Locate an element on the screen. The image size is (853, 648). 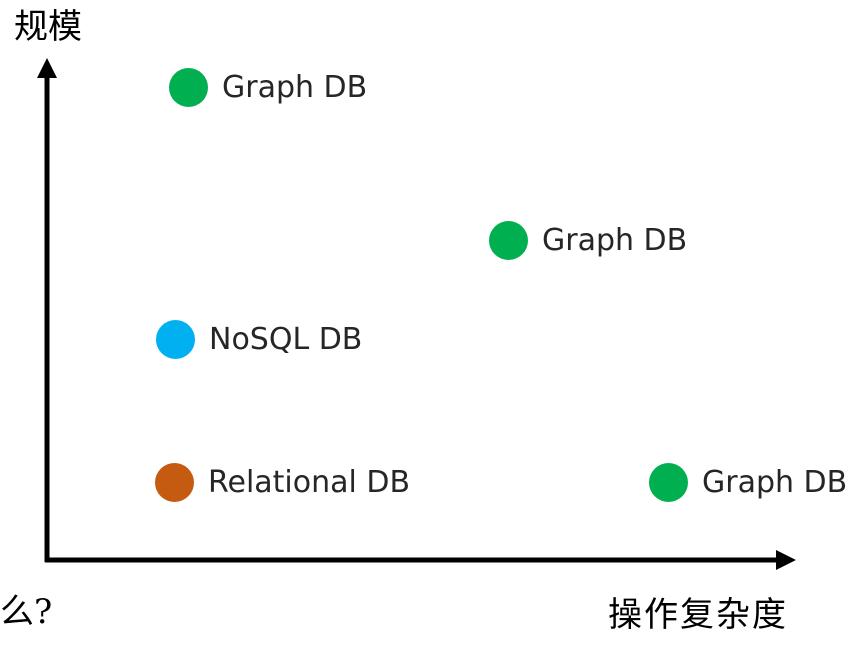
cropped-edge-text: 么? is located at coordinates (26, 612).